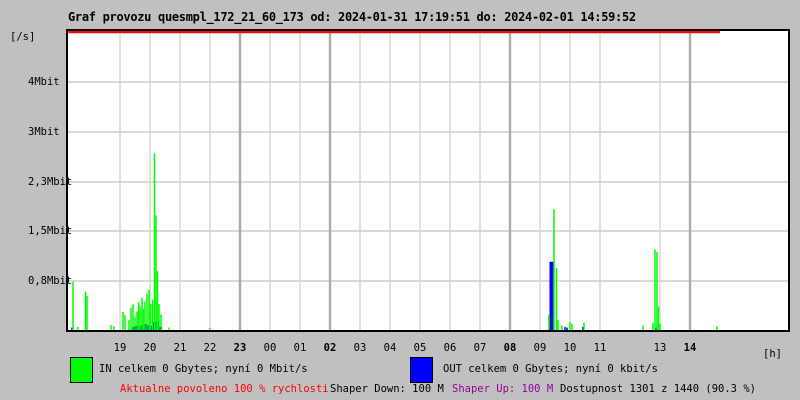 This screenshot has height=400, width=800. Describe the element at coordinates (772, 354) in the screenshot. I see `x-axis-unit-label: [h]` at that location.